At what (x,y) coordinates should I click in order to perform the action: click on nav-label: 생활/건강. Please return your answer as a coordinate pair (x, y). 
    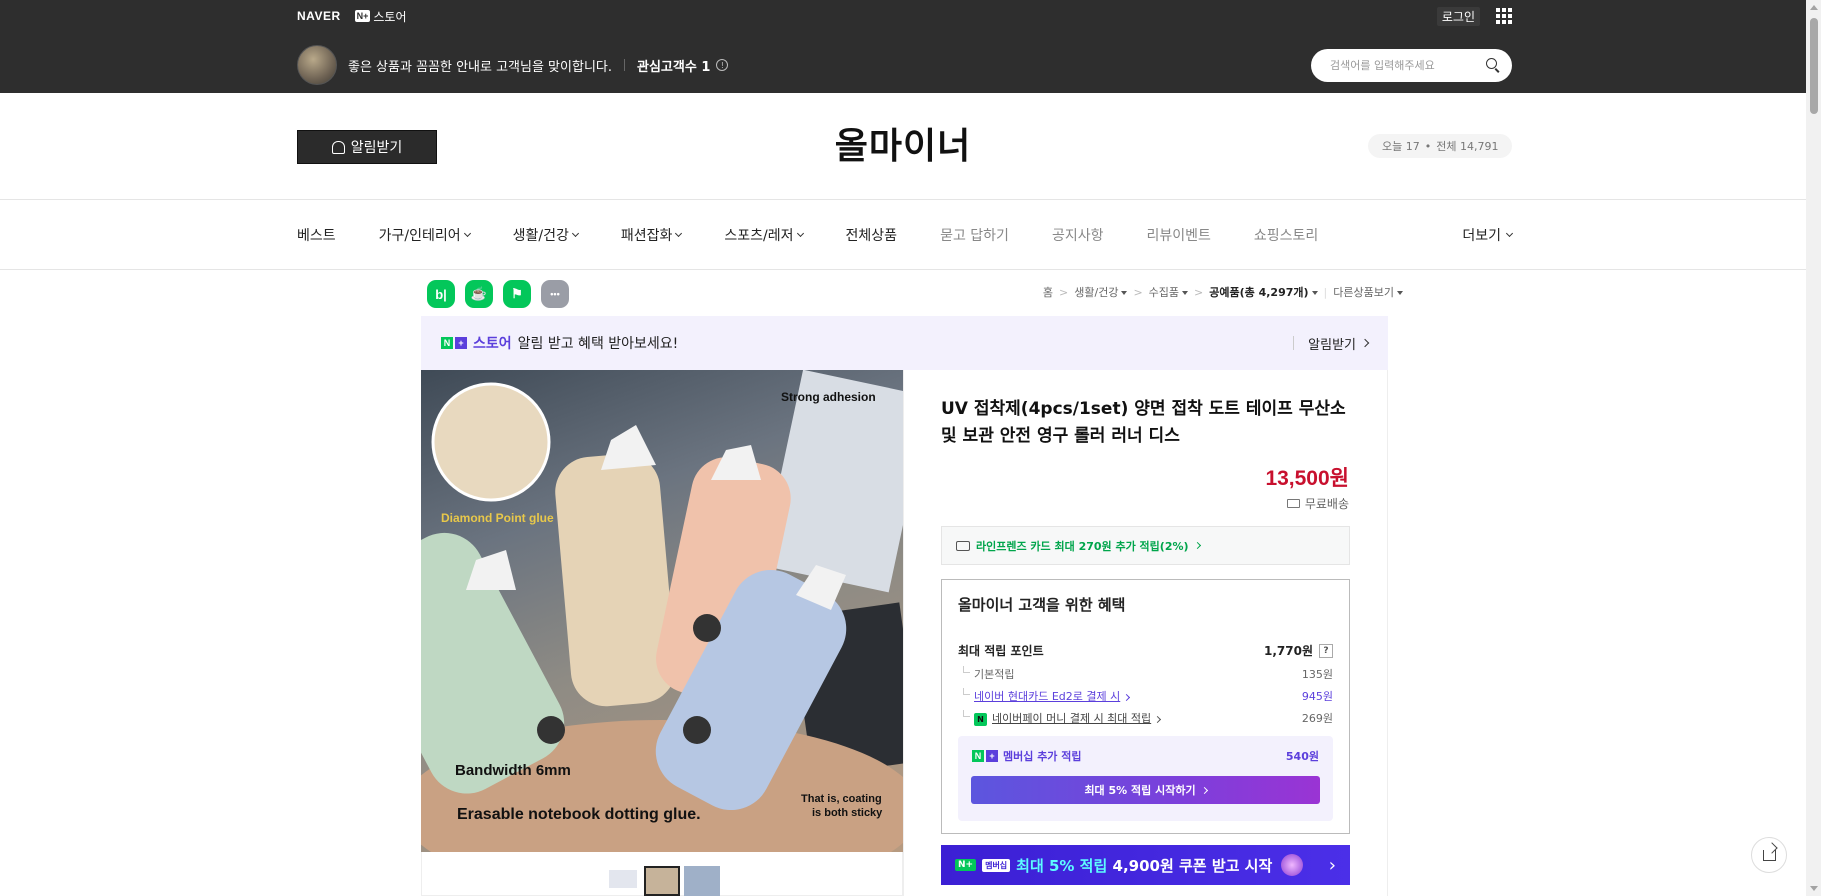
    Looking at the image, I should click on (540, 236).